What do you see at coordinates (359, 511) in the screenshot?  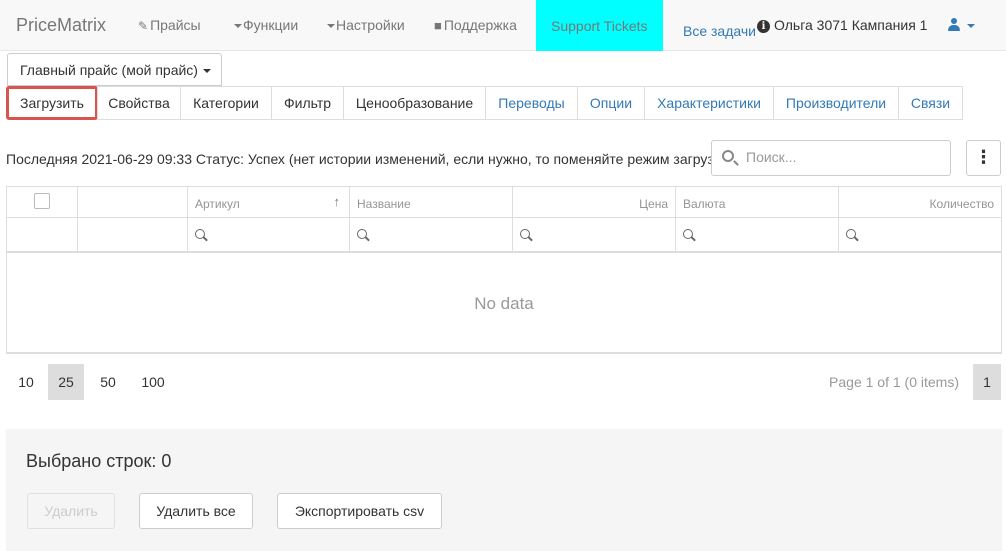 I see `export-csv-button: Экспортировать csv` at bounding box center [359, 511].